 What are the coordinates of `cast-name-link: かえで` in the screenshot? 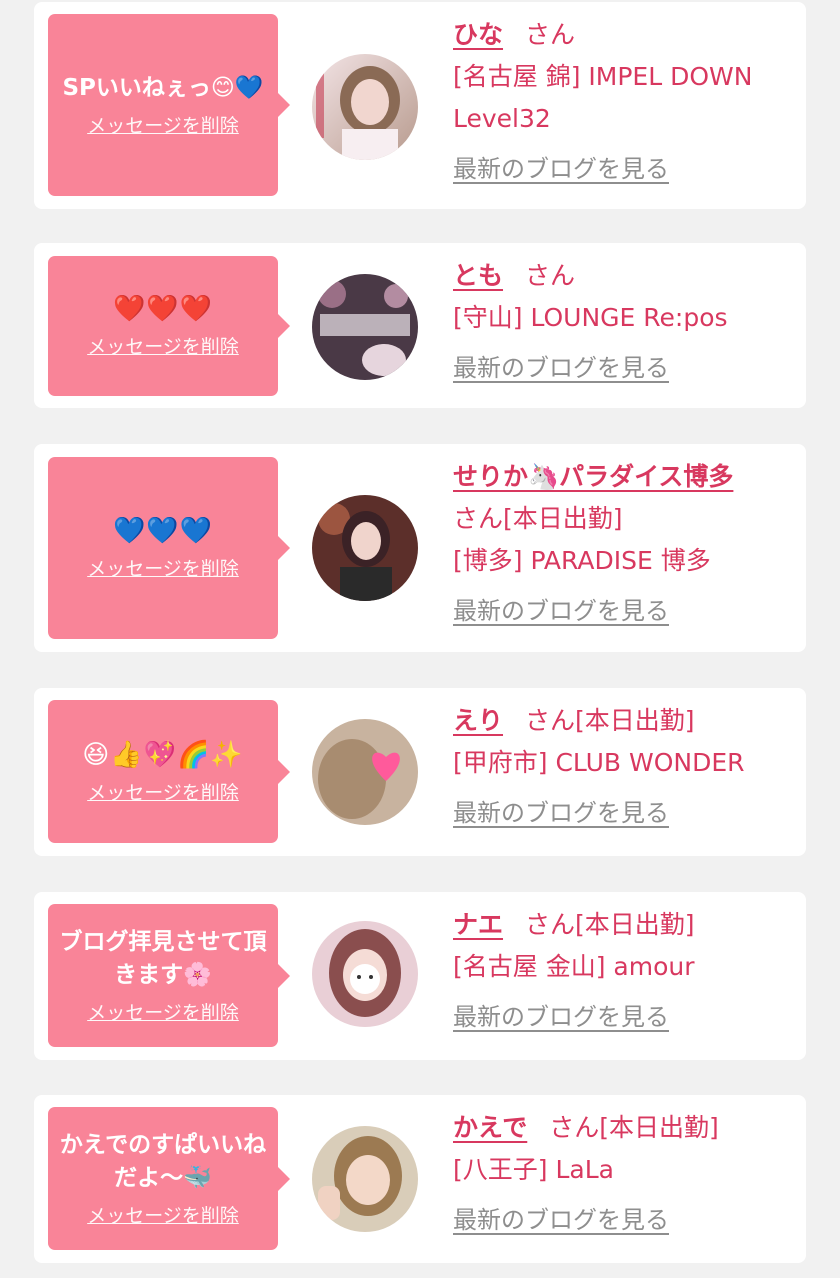 It's located at (490, 1127).